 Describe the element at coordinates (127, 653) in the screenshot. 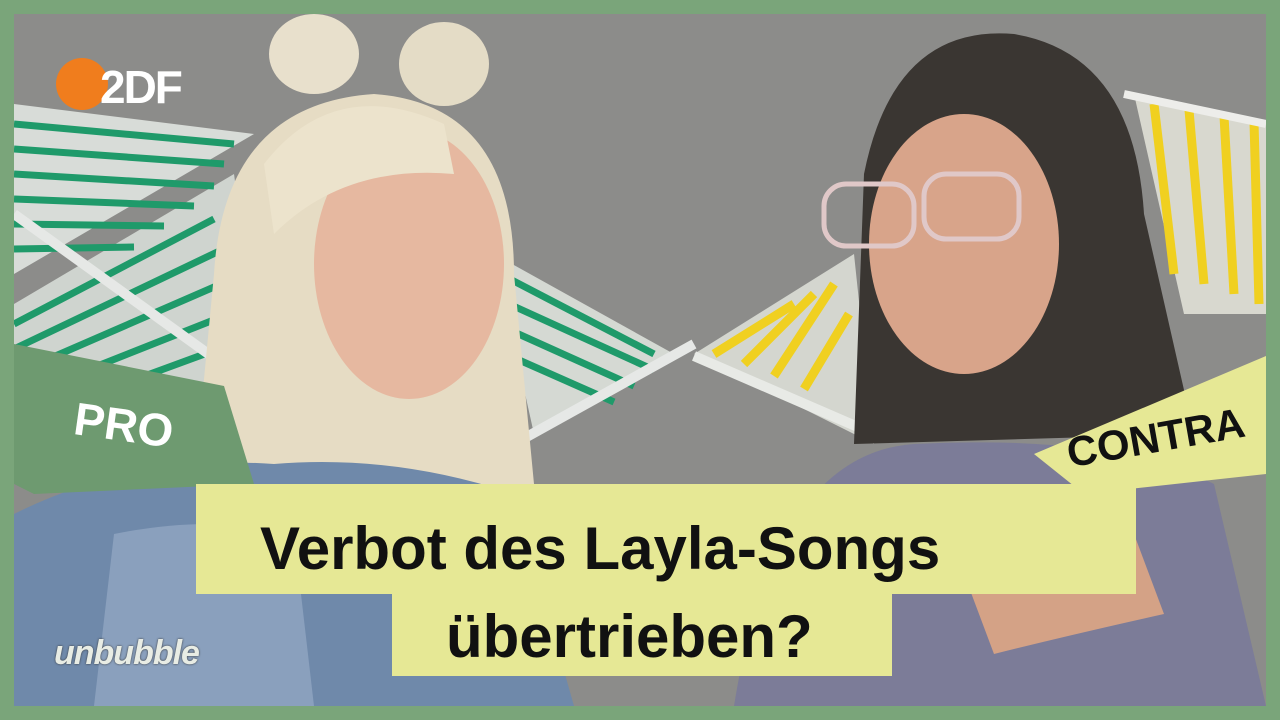

I see `unbubble-brand: unbubble` at that location.